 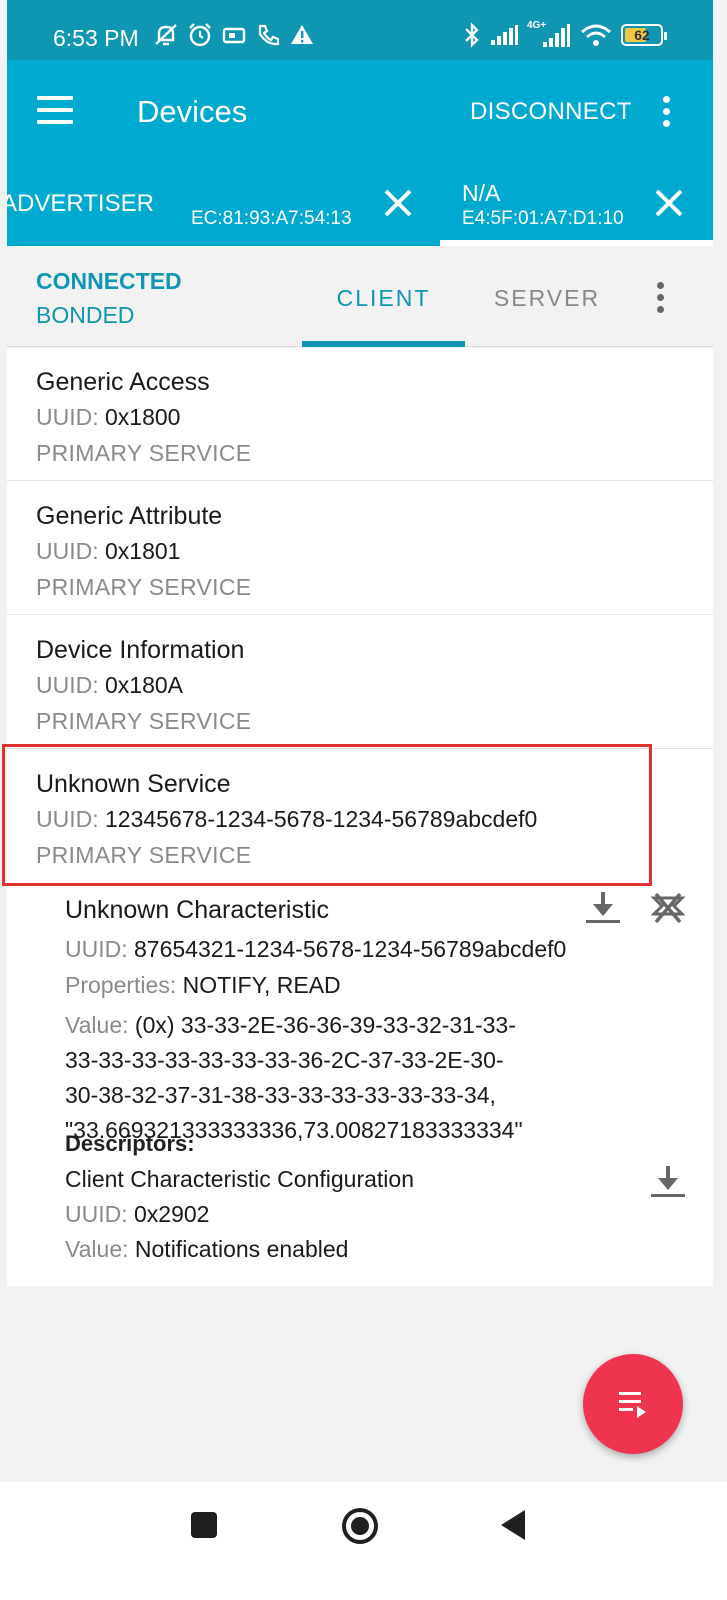 What do you see at coordinates (109, 281) in the screenshot?
I see `connection-state: CONNECTED` at bounding box center [109, 281].